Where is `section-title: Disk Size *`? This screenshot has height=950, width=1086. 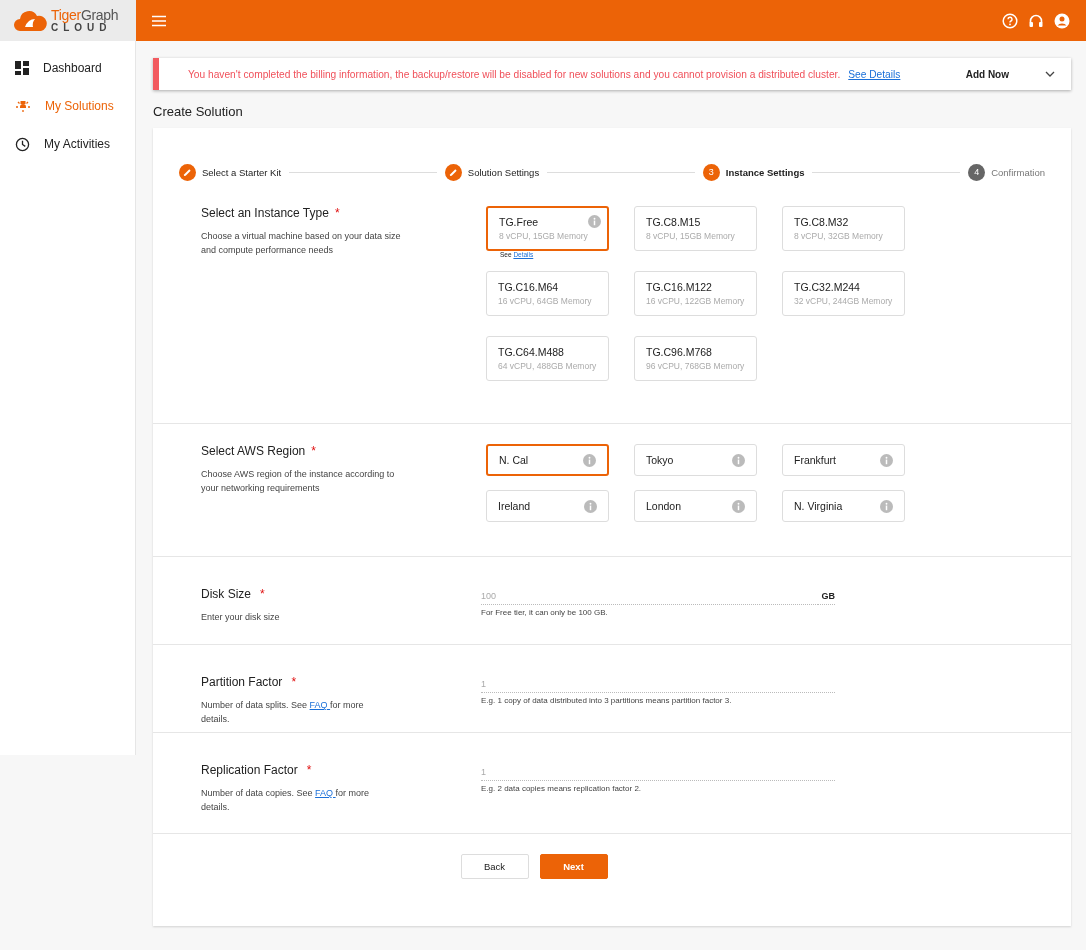 section-title: Disk Size * is located at coordinates (233, 594).